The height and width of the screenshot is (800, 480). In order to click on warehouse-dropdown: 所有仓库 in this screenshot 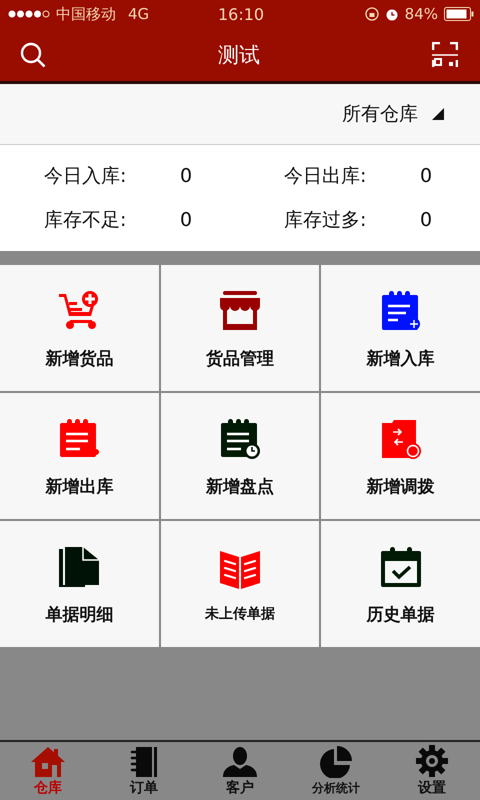, I will do `click(240, 114)`.